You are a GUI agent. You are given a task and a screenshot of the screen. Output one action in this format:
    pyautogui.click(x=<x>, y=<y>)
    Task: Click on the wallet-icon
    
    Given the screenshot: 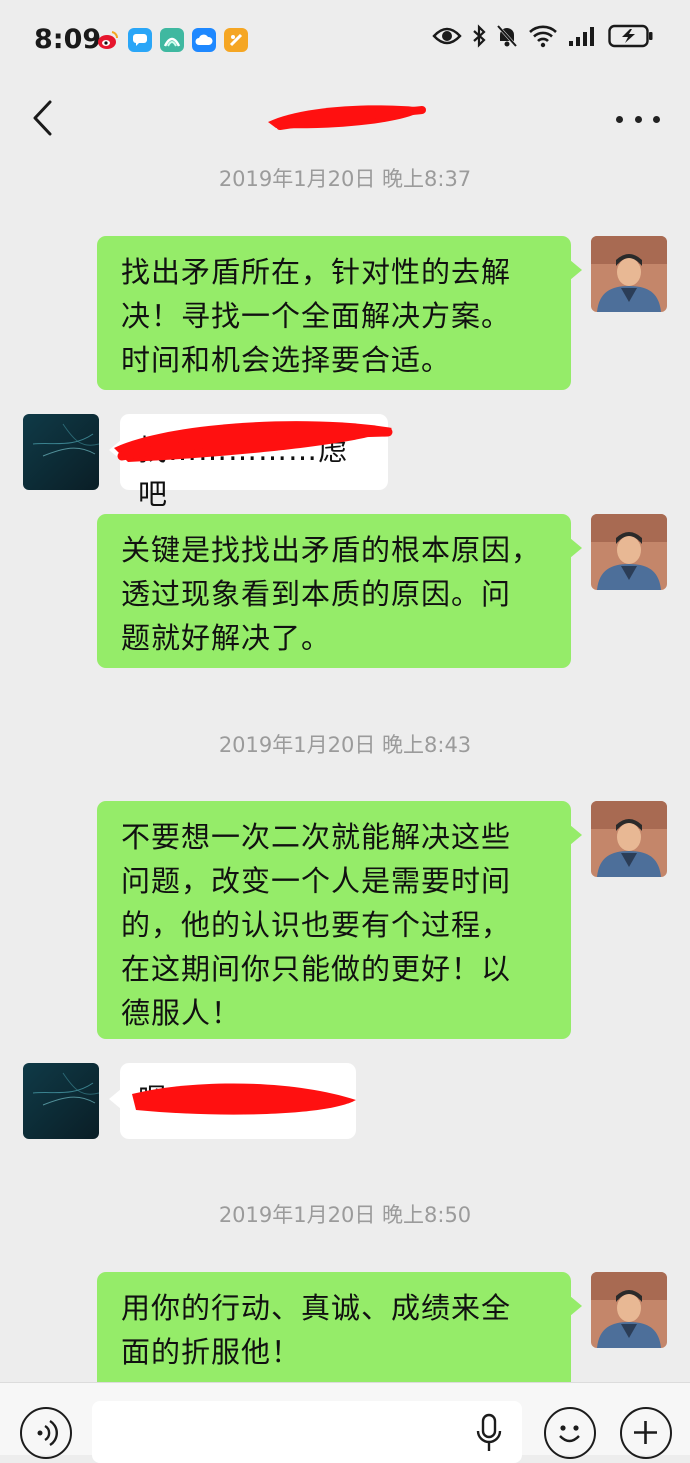 What is the action you would take?
    pyautogui.click(x=236, y=40)
    